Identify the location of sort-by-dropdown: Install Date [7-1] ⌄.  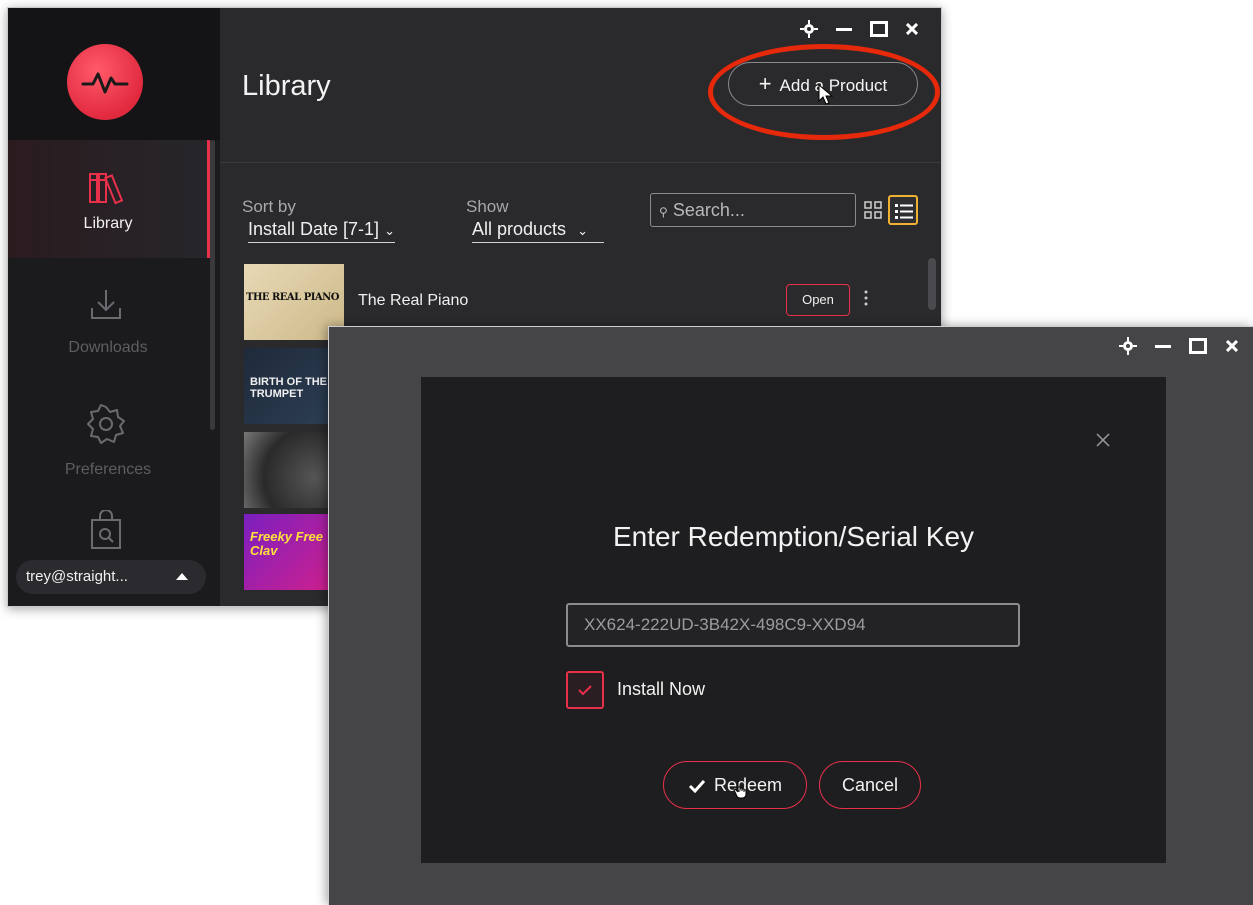
(321, 231).